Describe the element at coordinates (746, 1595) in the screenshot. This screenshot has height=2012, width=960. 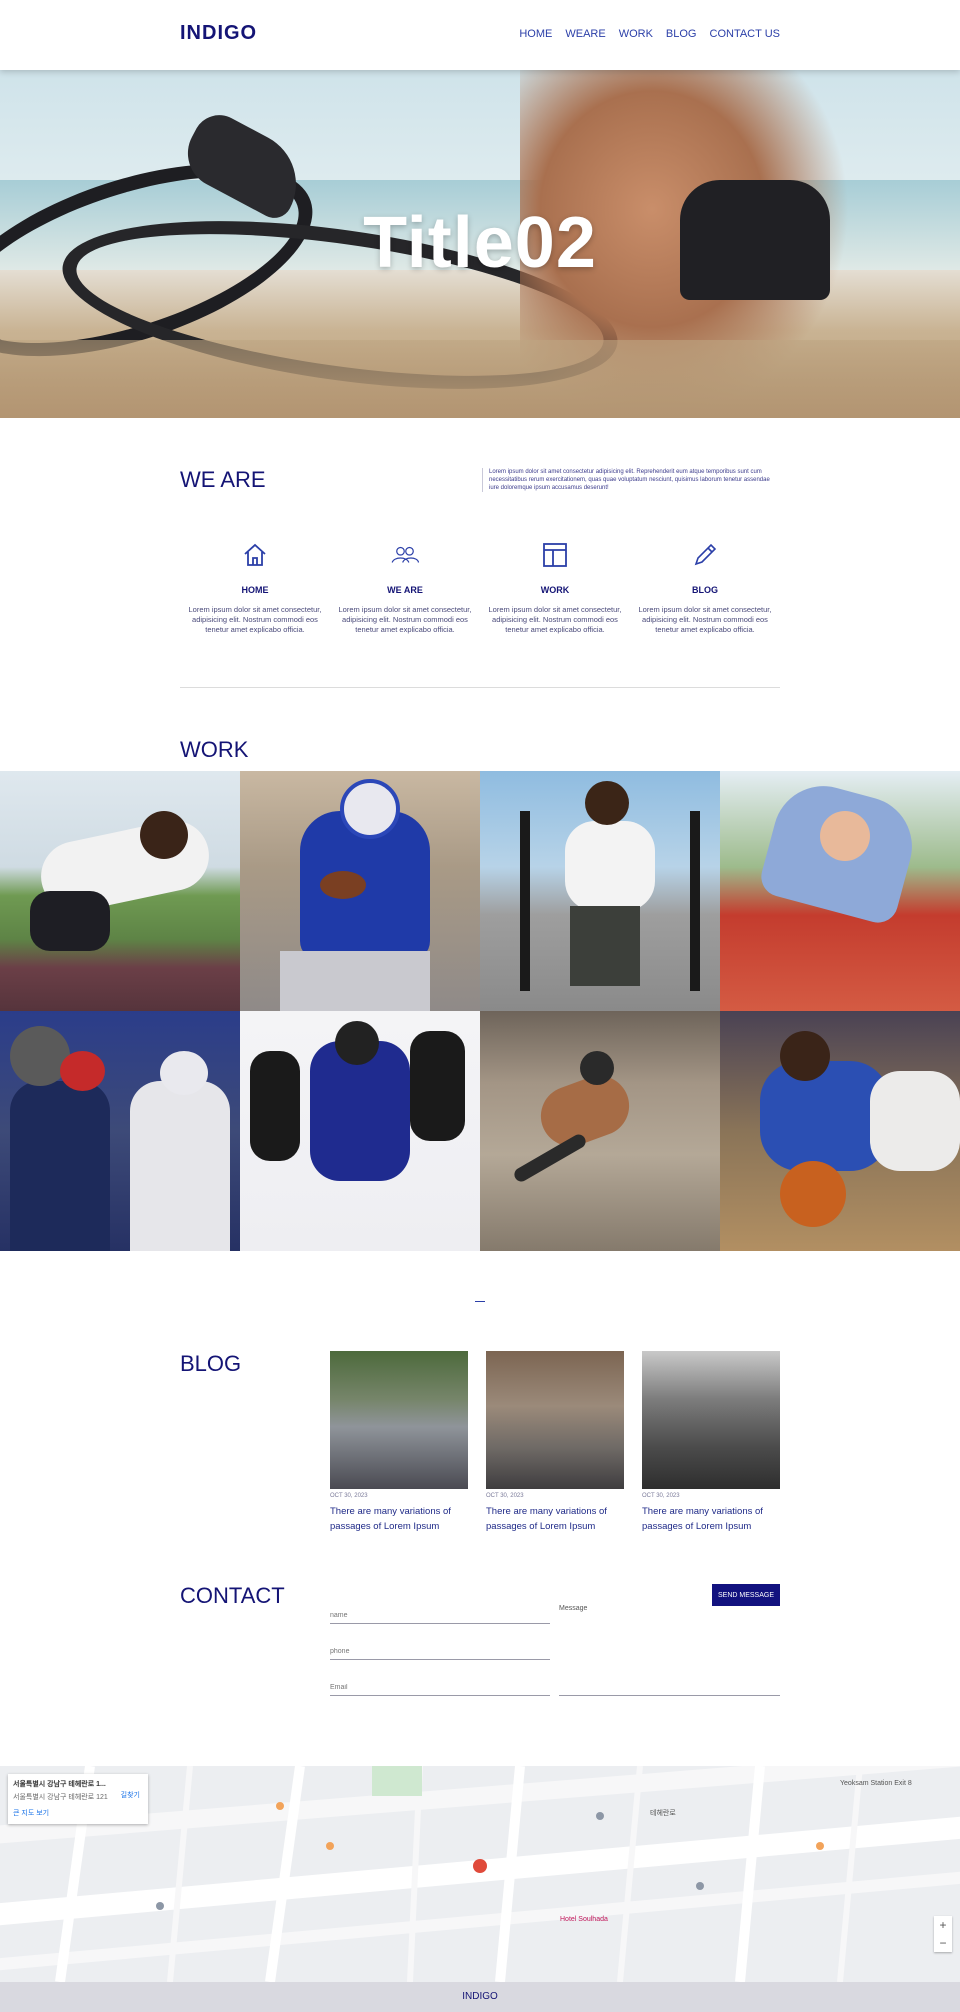
I see `send-message-button: SEND MESSAGE` at that location.